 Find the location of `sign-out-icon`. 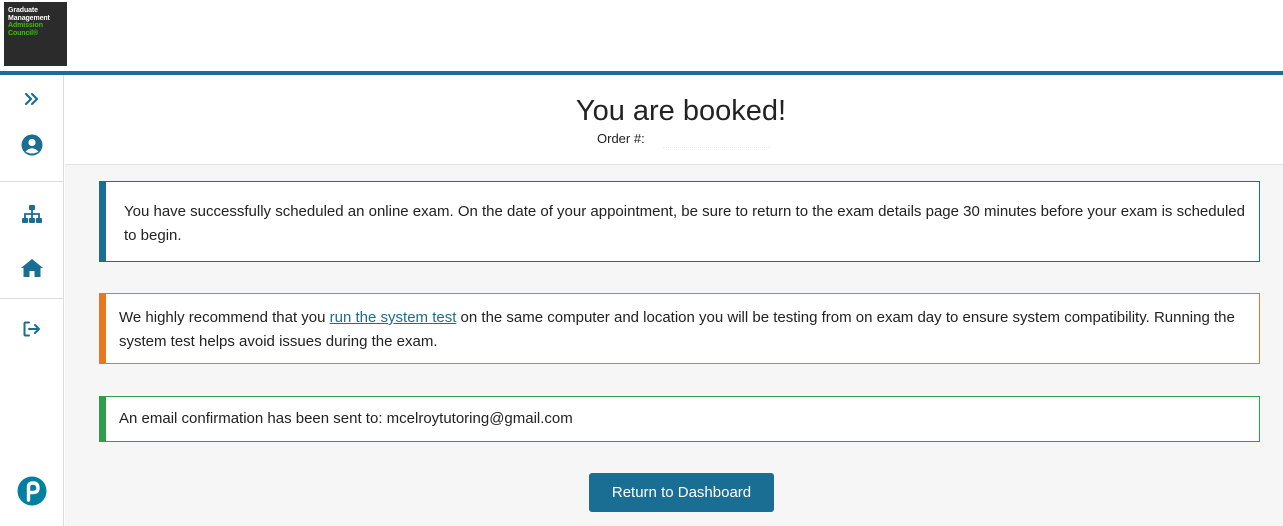

sign-out-icon is located at coordinates (32, 329).